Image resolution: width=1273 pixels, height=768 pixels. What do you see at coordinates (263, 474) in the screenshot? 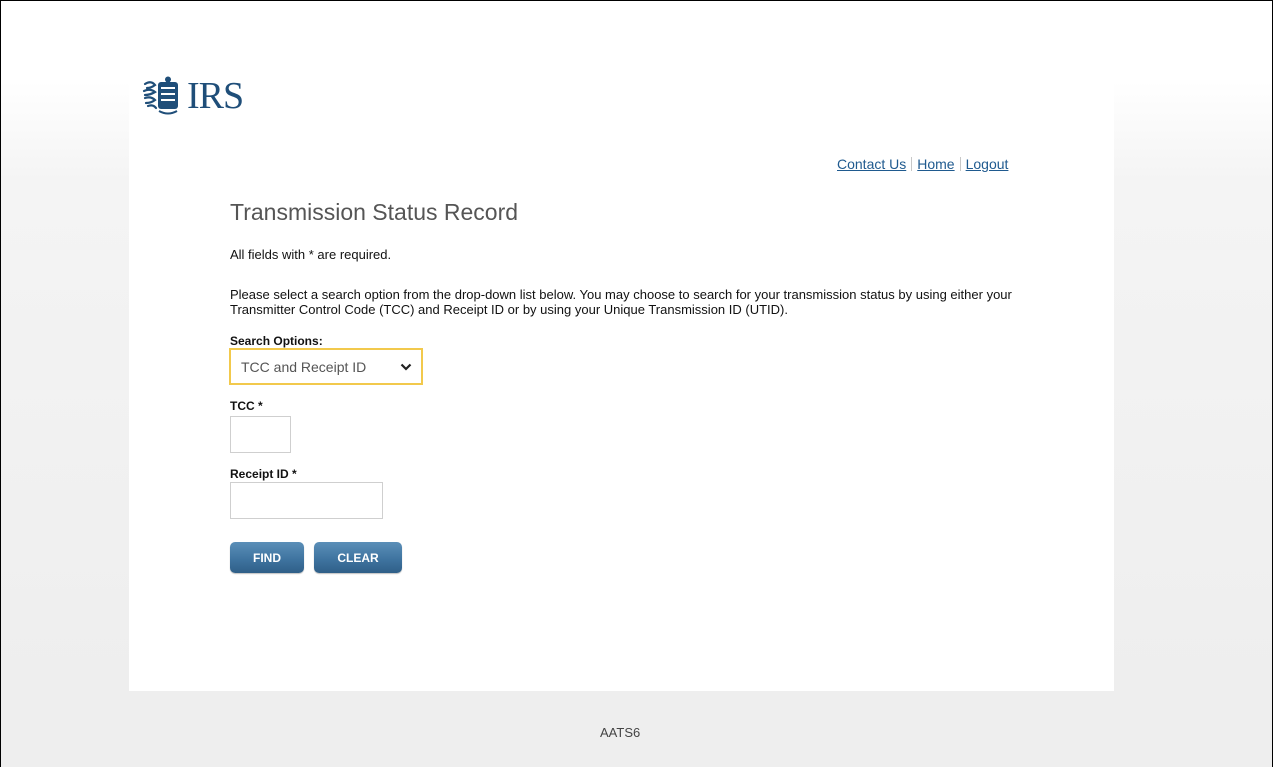
I see `receipt-id-label: Receipt ID *` at bounding box center [263, 474].